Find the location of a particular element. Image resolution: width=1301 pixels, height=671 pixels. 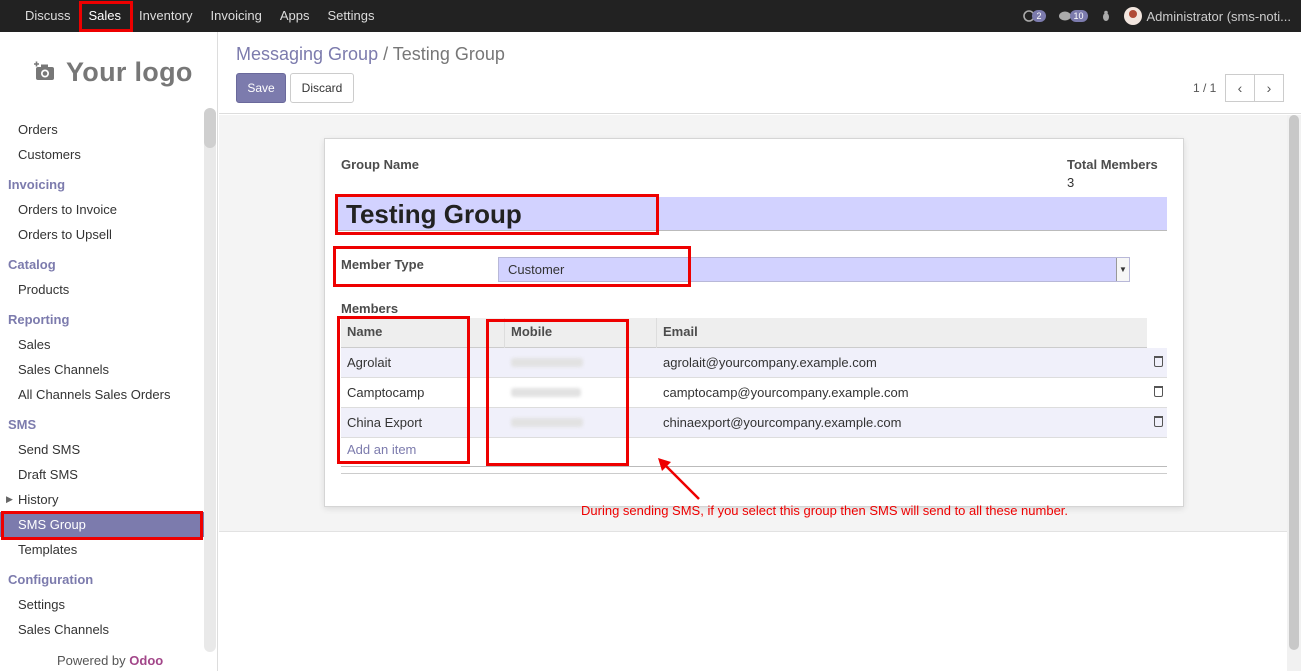

sidebar-section-configuration: Configuration is located at coordinates (51, 579).